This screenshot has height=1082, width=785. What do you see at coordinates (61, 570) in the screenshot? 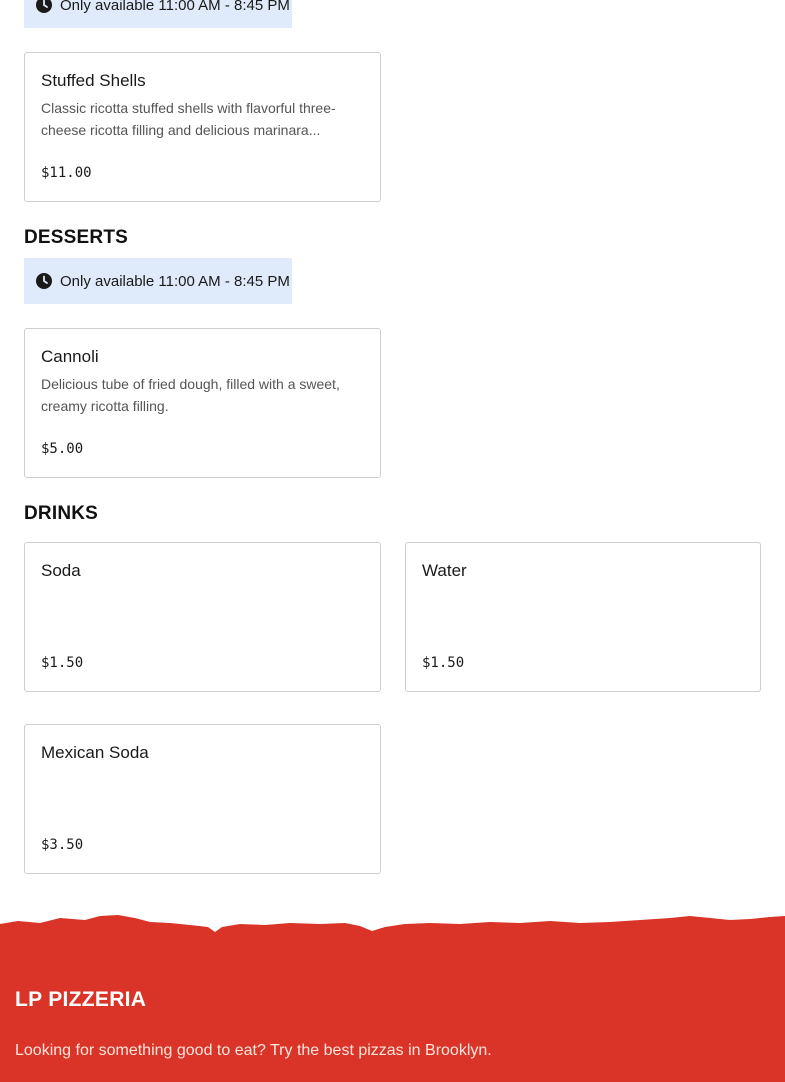
I see `menu-item-name: Soda` at bounding box center [61, 570].